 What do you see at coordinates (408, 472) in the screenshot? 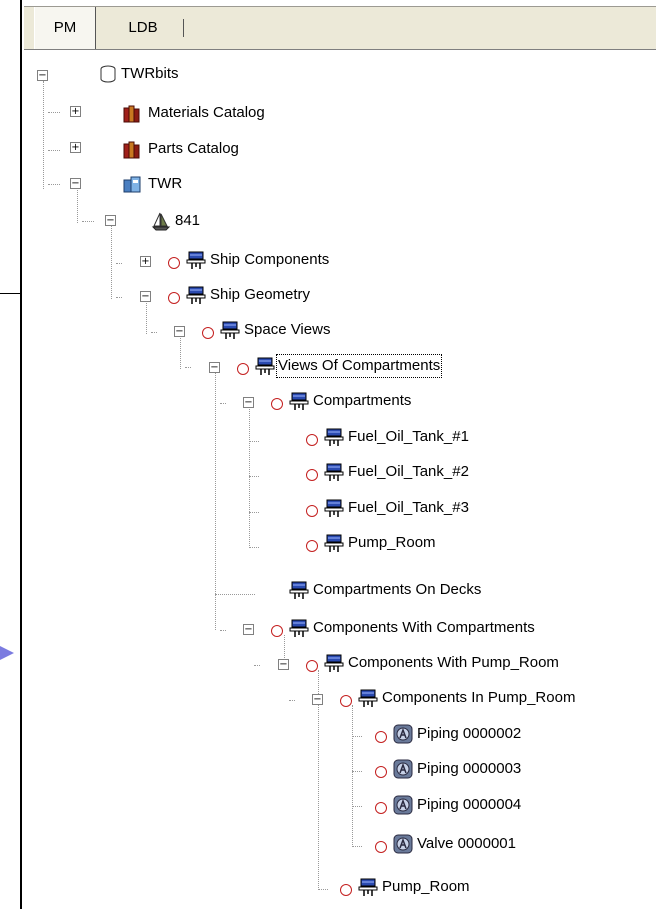
I see `tree-node-fuel-oil-tank-2: Fuel_Oil_Tank_#2` at bounding box center [408, 472].